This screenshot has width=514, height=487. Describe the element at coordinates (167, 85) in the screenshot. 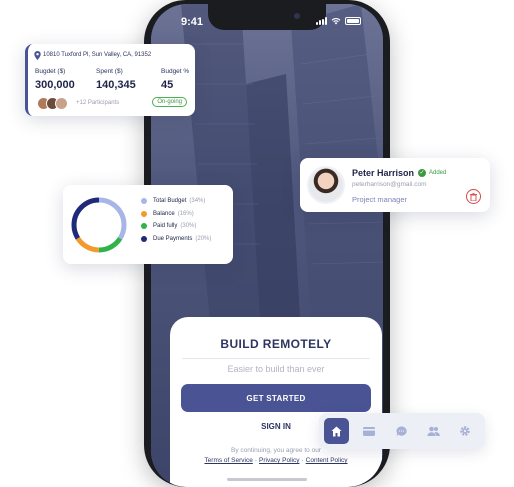

I see `budget-percent-value: 45` at that location.